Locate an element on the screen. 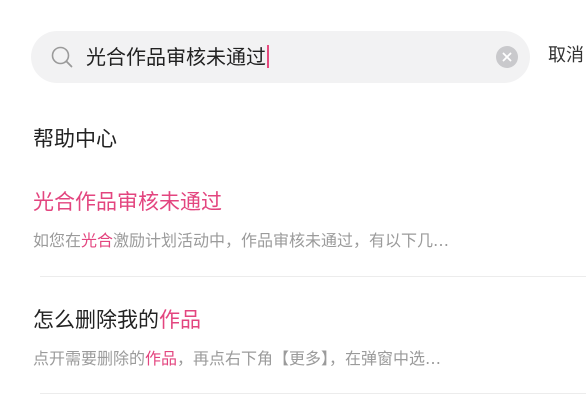 The image size is (586, 400). section-title: 帮助中心 is located at coordinates (75, 139).